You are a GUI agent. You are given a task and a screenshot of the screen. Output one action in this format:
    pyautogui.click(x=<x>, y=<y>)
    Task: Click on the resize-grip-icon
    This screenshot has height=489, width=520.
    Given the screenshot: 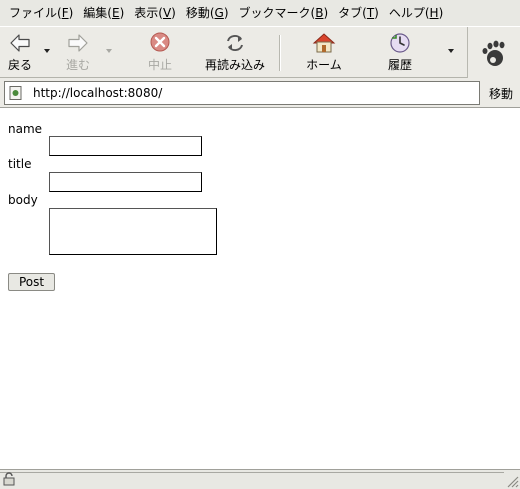 What is the action you would take?
    pyautogui.click(x=512, y=481)
    